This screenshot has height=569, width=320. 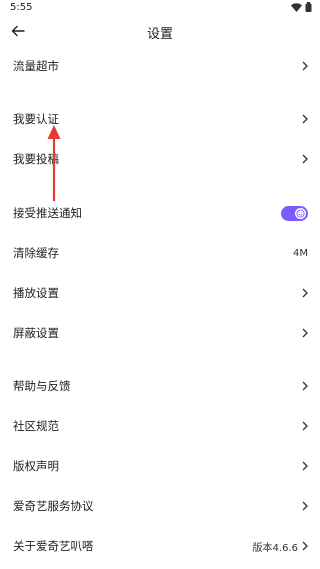 What do you see at coordinates (36, 66) in the screenshot?
I see `menu-item-label: 流量超市` at bounding box center [36, 66].